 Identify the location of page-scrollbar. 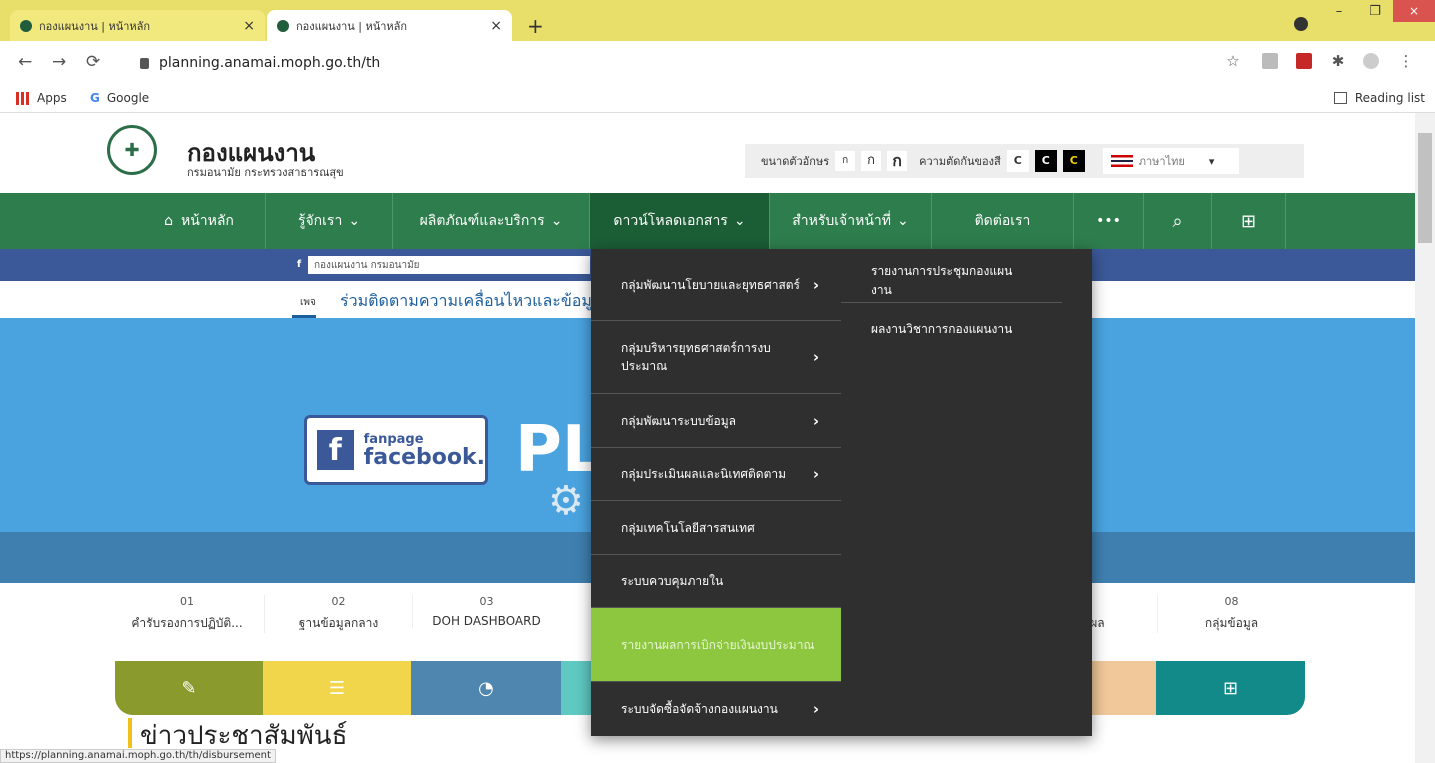
(1425, 438).